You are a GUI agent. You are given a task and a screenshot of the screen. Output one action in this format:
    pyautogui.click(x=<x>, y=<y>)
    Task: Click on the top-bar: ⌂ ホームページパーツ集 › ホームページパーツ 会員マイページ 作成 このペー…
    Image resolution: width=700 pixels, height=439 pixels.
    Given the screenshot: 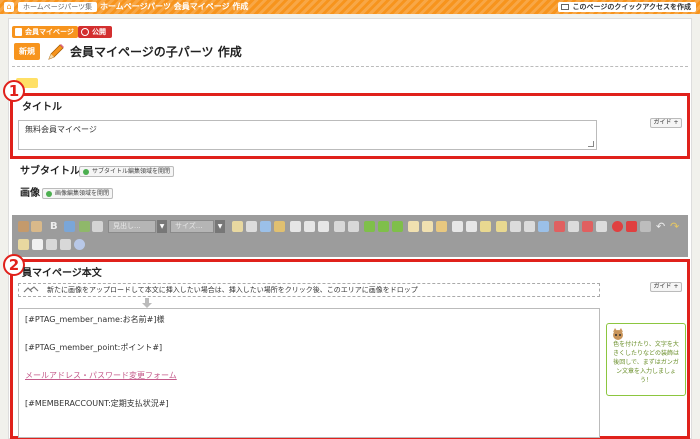 What is the action you would take?
    pyautogui.click(x=350, y=7)
    